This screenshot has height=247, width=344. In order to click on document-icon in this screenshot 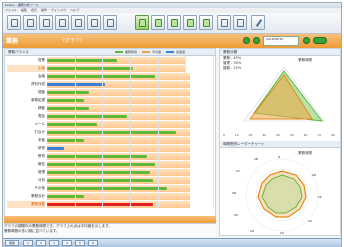, I will do `click(14, 23)`.